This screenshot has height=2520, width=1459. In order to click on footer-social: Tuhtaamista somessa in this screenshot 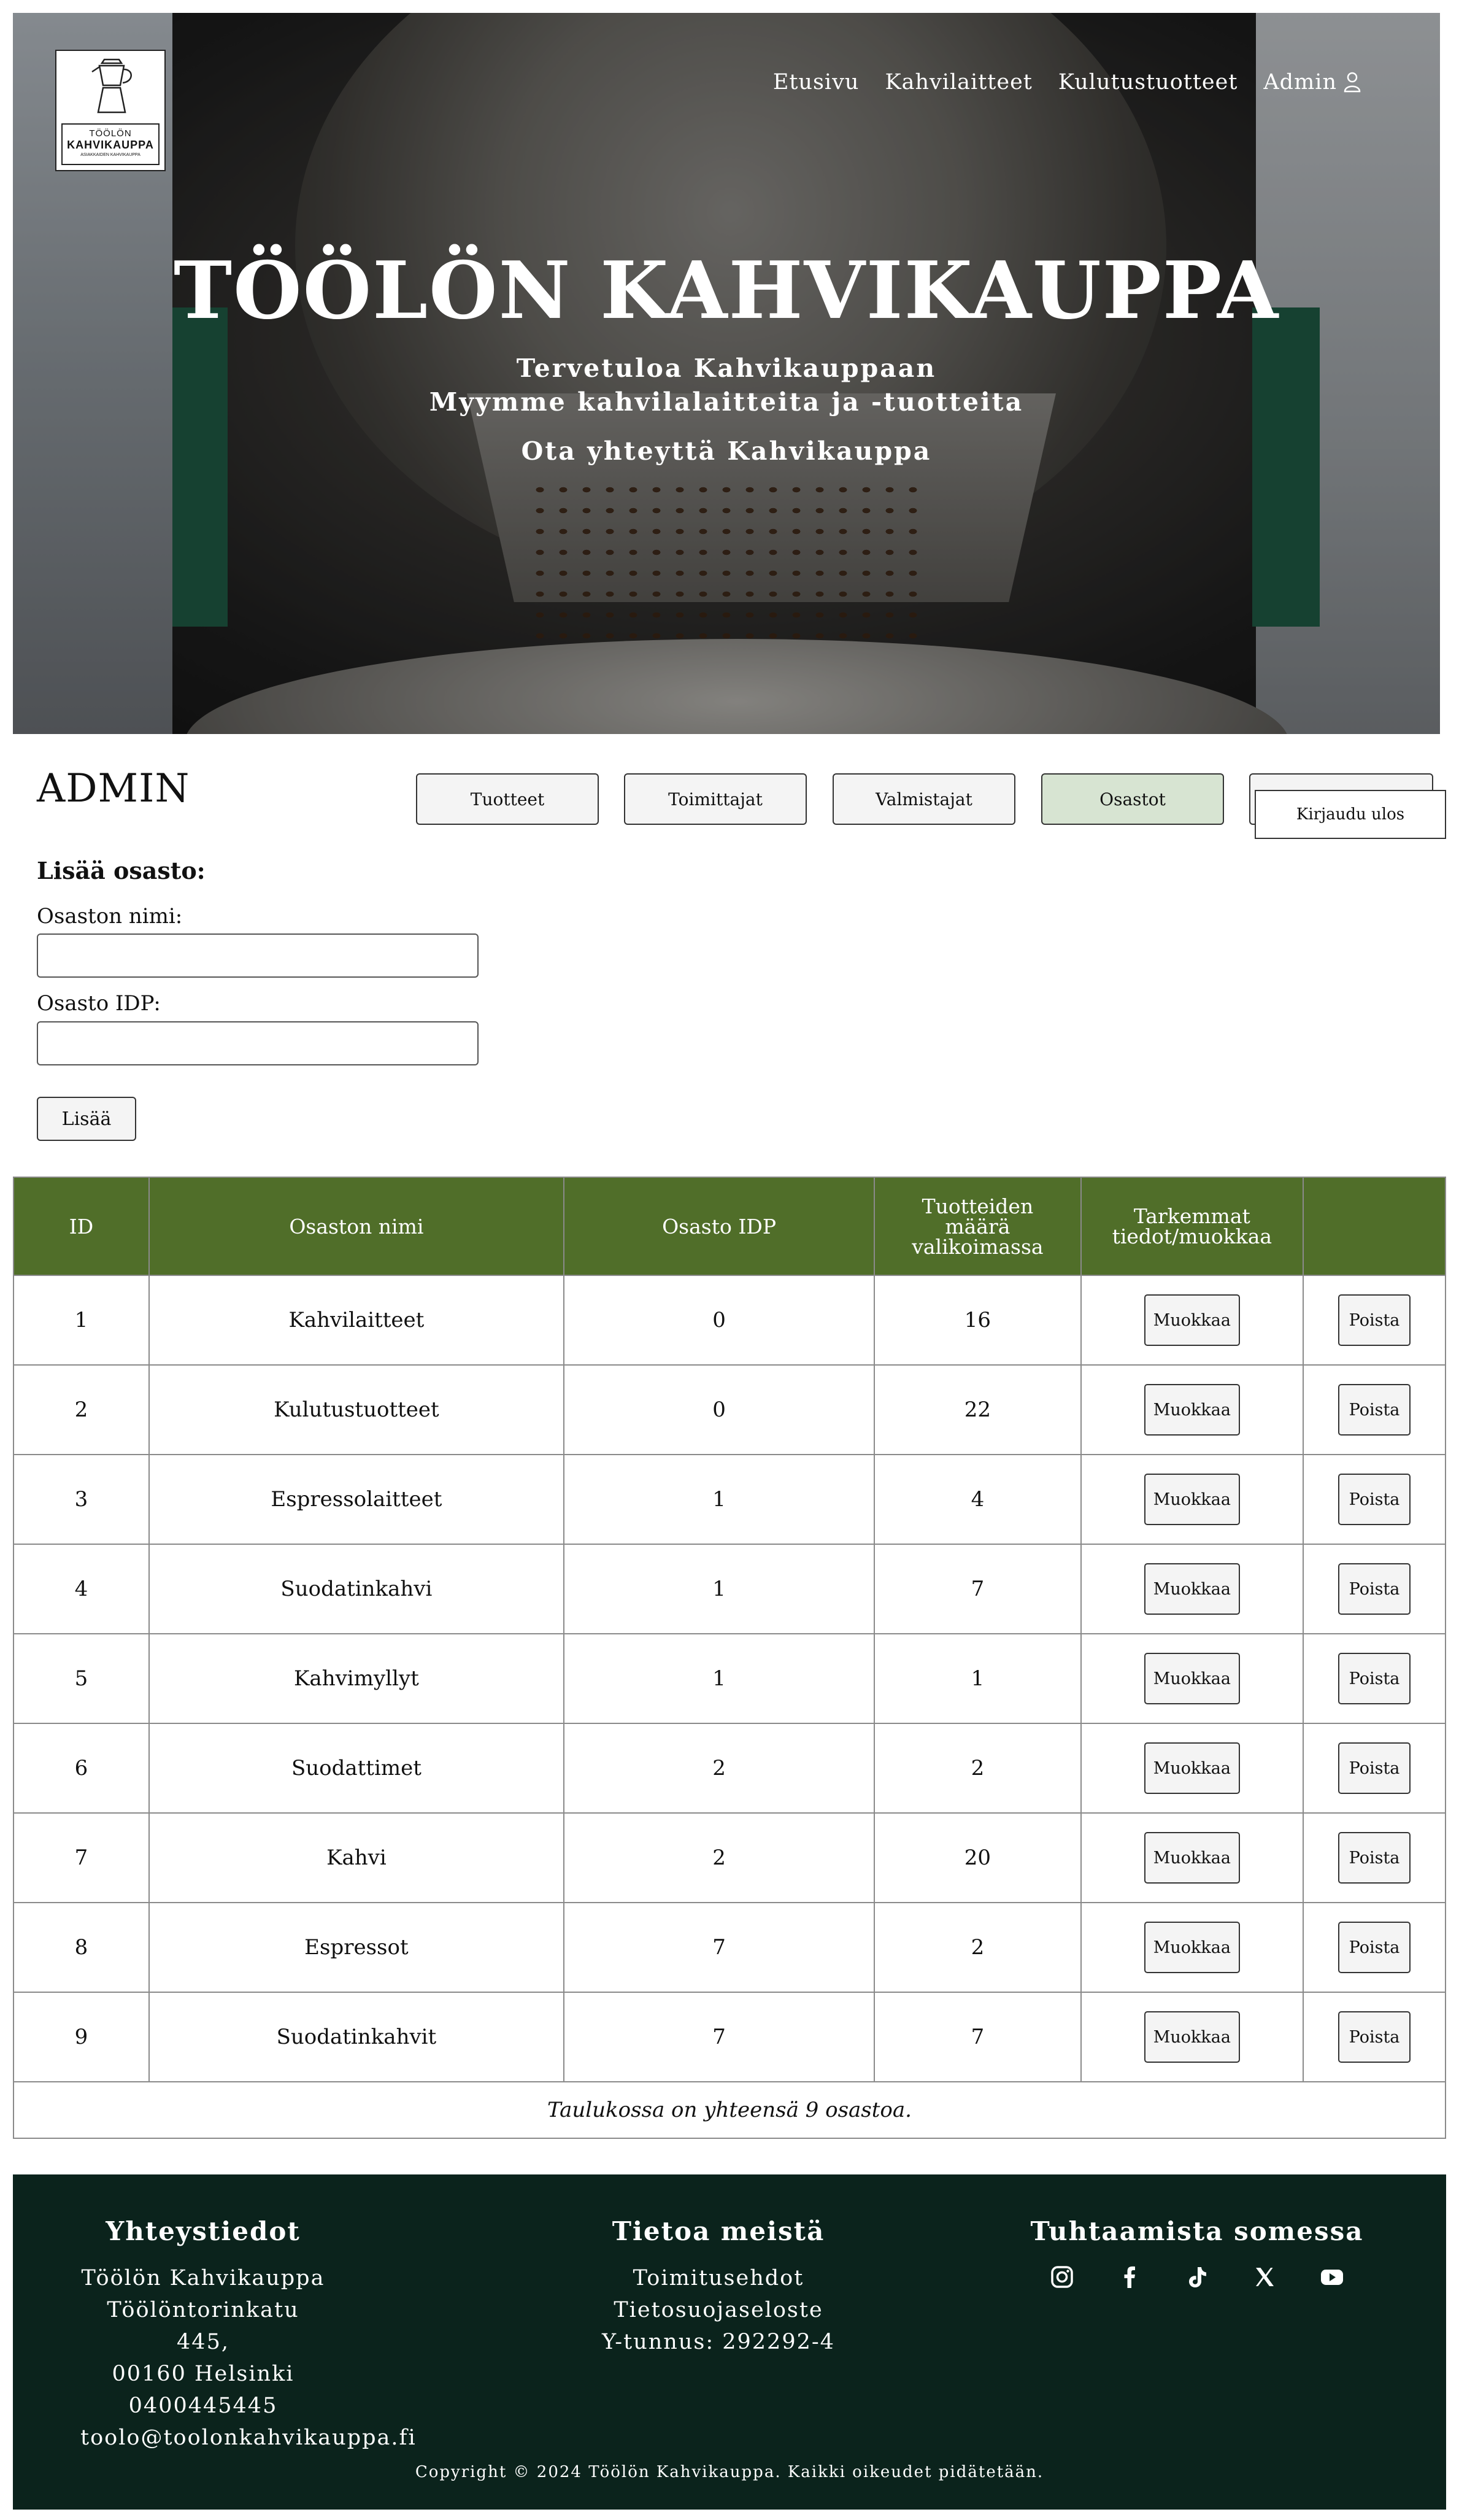, I will do `click(1197, 2253)`.